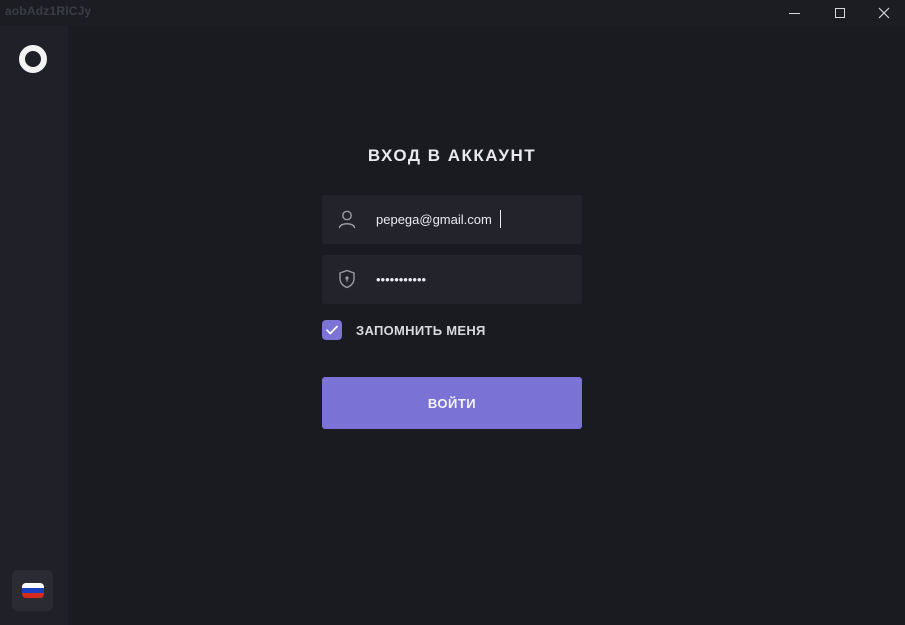 Image resolution: width=905 pixels, height=625 pixels. What do you see at coordinates (33, 59) in the screenshot?
I see `ring-logo-icon` at bounding box center [33, 59].